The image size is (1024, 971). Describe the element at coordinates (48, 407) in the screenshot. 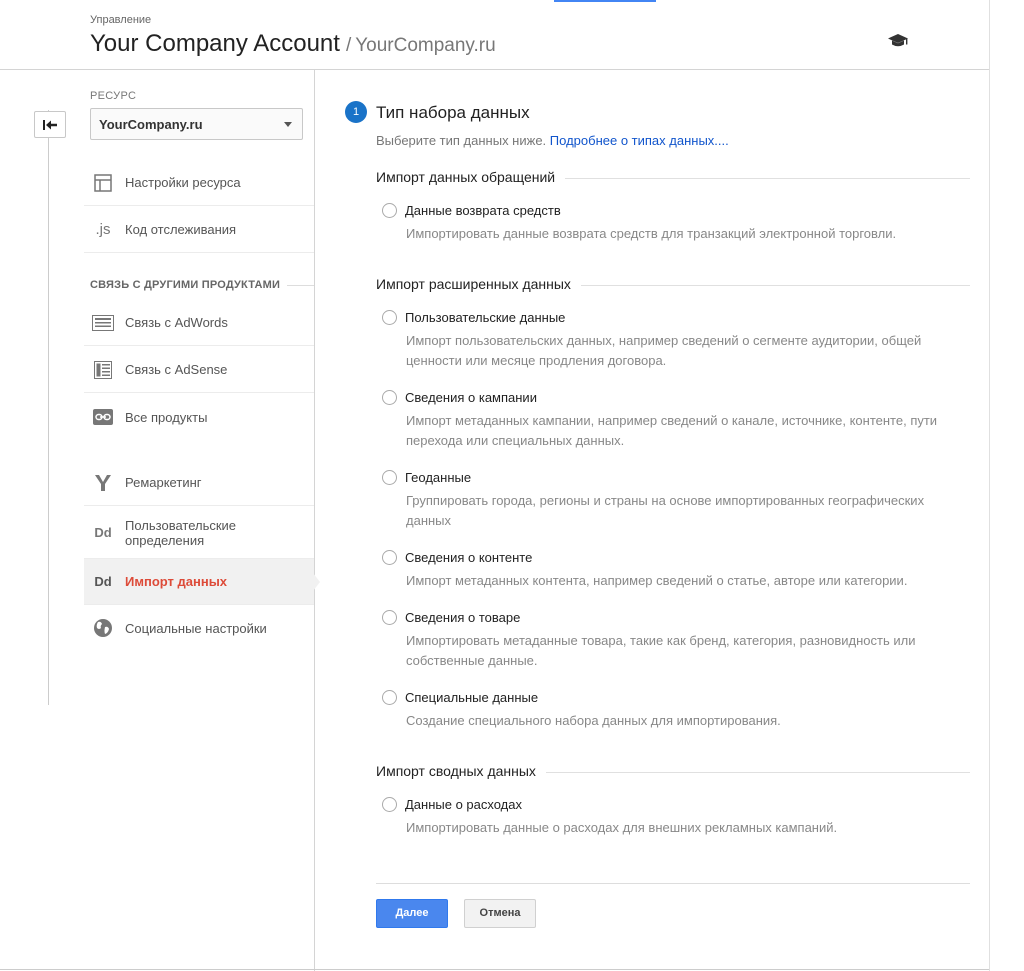

I see `nav-rail-line` at that location.